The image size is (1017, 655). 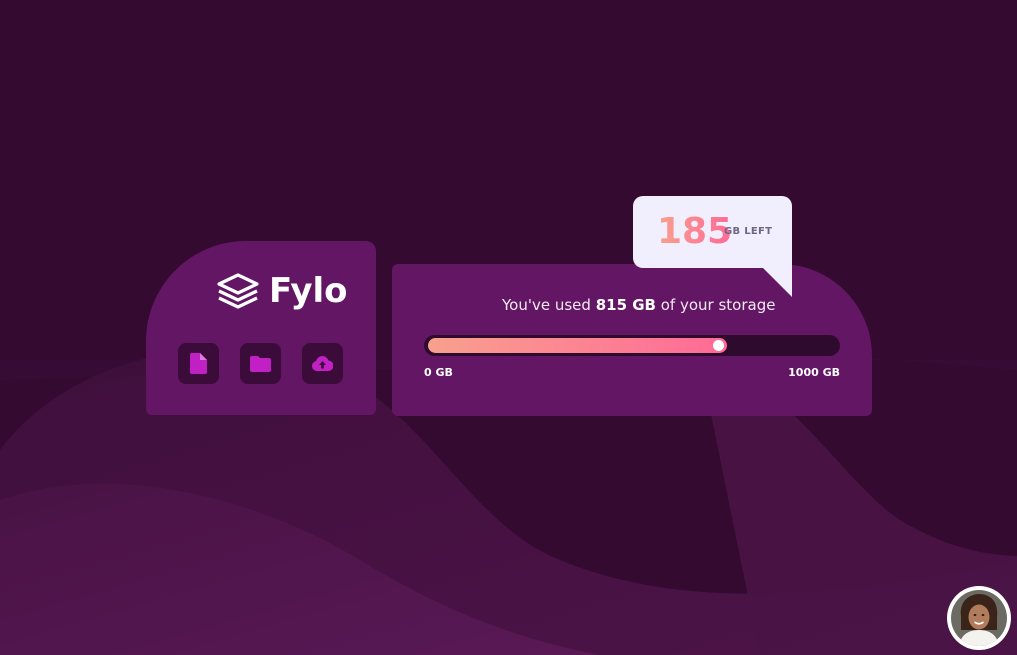 What do you see at coordinates (238, 291) in the screenshot?
I see `stacked-layers-icon` at bounding box center [238, 291].